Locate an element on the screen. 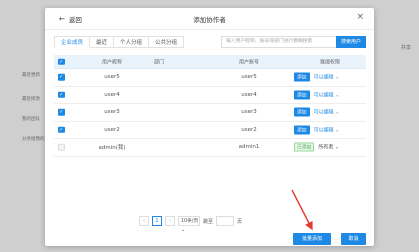 This screenshot has width=419, height=252. header-nickname: 用户昵称 is located at coordinates (111, 62).